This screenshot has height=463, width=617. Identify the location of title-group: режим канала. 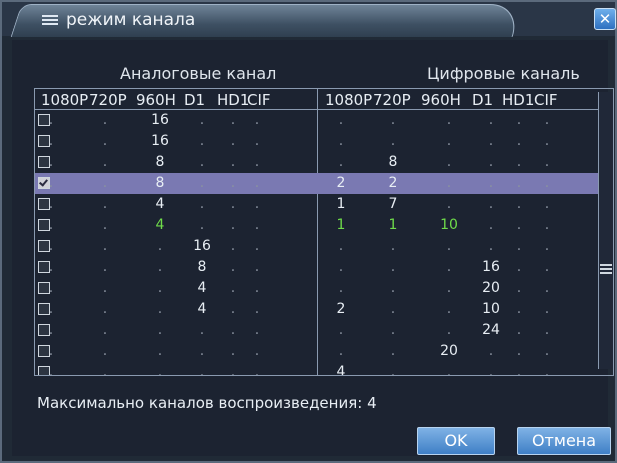
(118, 20).